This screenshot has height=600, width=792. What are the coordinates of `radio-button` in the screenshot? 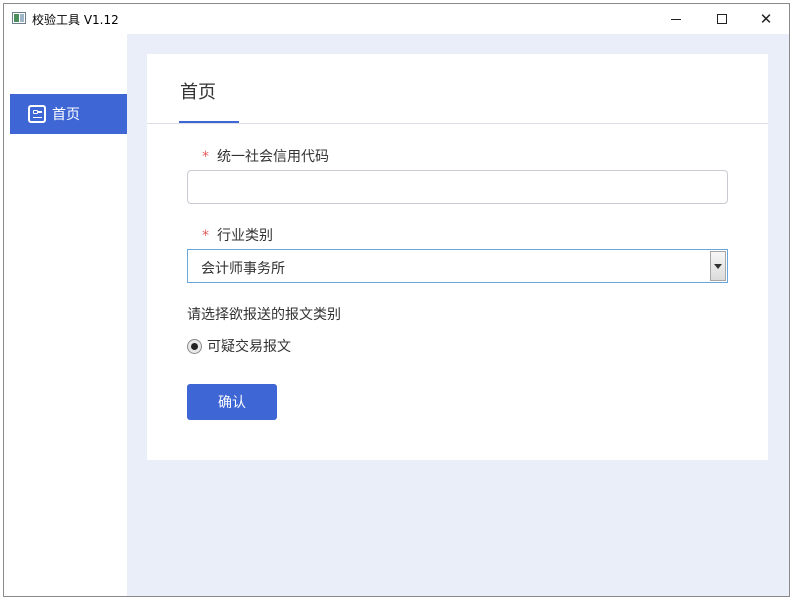 It's located at (194, 346).